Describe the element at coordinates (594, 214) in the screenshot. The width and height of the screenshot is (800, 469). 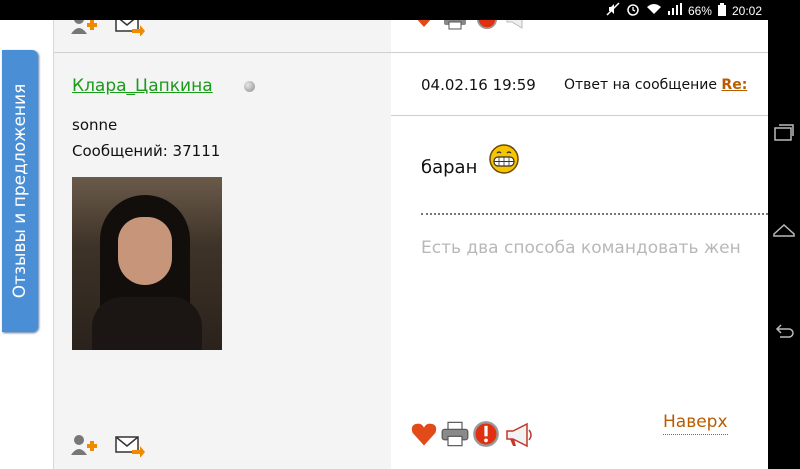
I see `signature-divider` at that location.